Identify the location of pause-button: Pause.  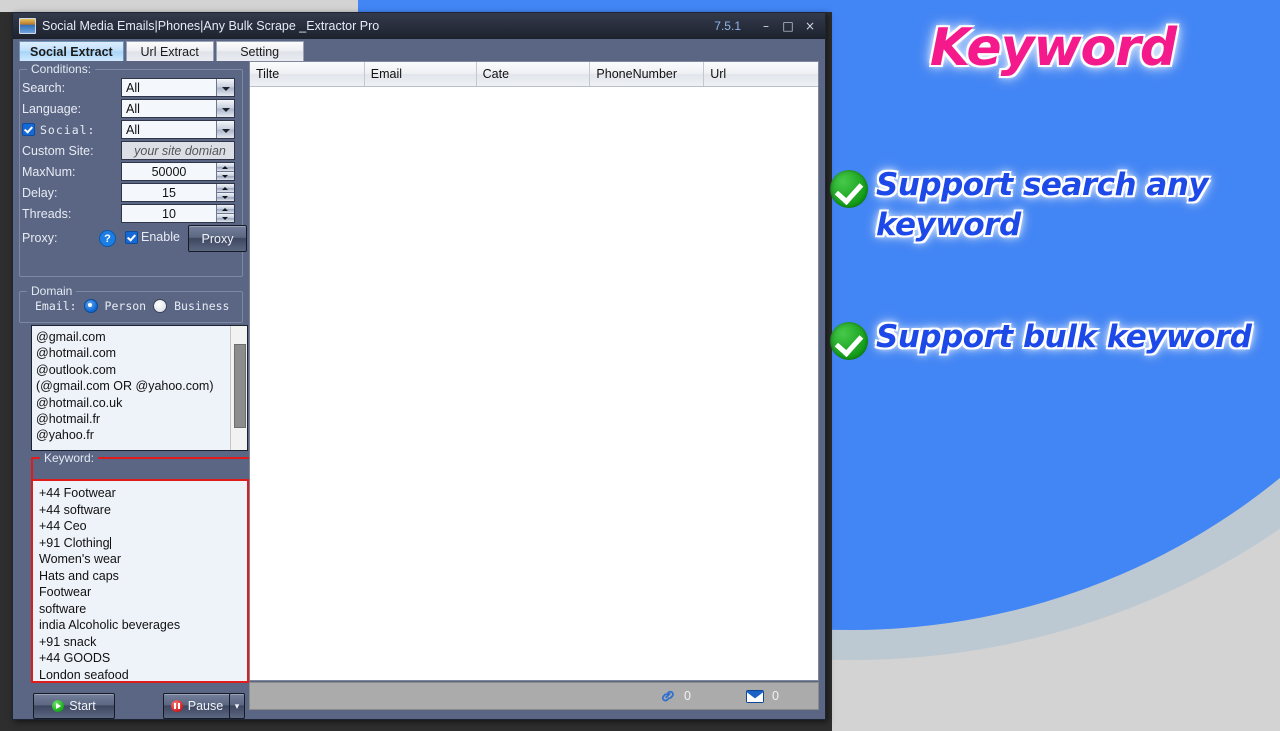
(197, 706).